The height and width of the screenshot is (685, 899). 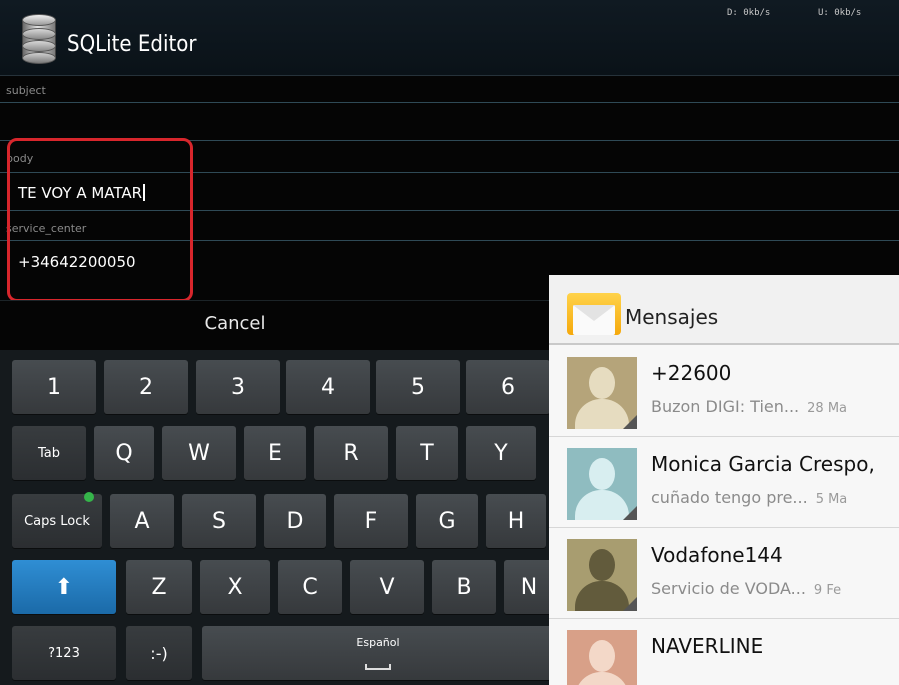 What do you see at coordinates (501, 453) in the screenshot?
I see `key-y: Y` at bounding box center [501, 453].